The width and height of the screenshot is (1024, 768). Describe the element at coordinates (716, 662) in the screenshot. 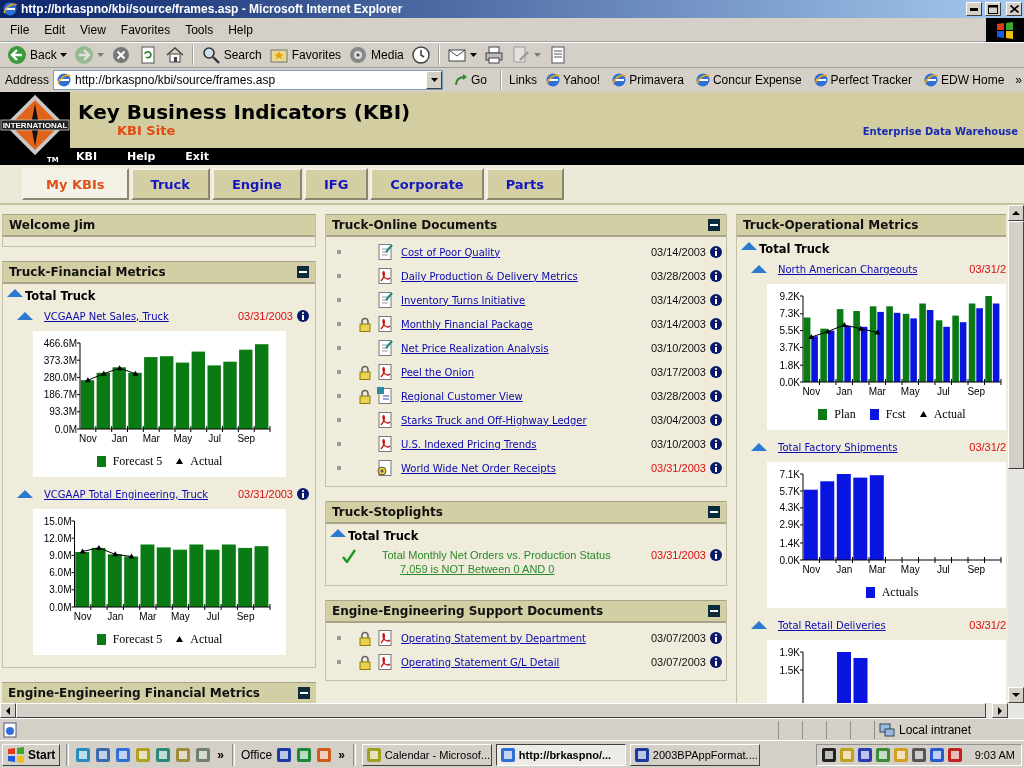

I see `info-icon` at that location.